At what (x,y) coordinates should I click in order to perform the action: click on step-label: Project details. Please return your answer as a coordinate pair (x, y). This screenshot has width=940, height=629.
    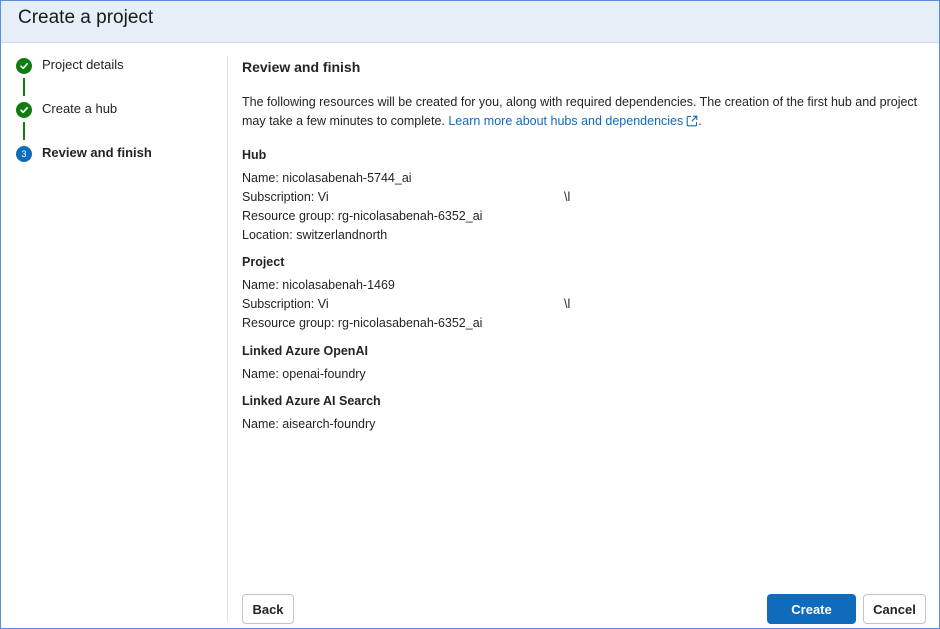
    Looking at the image, I should click on (83, 64).